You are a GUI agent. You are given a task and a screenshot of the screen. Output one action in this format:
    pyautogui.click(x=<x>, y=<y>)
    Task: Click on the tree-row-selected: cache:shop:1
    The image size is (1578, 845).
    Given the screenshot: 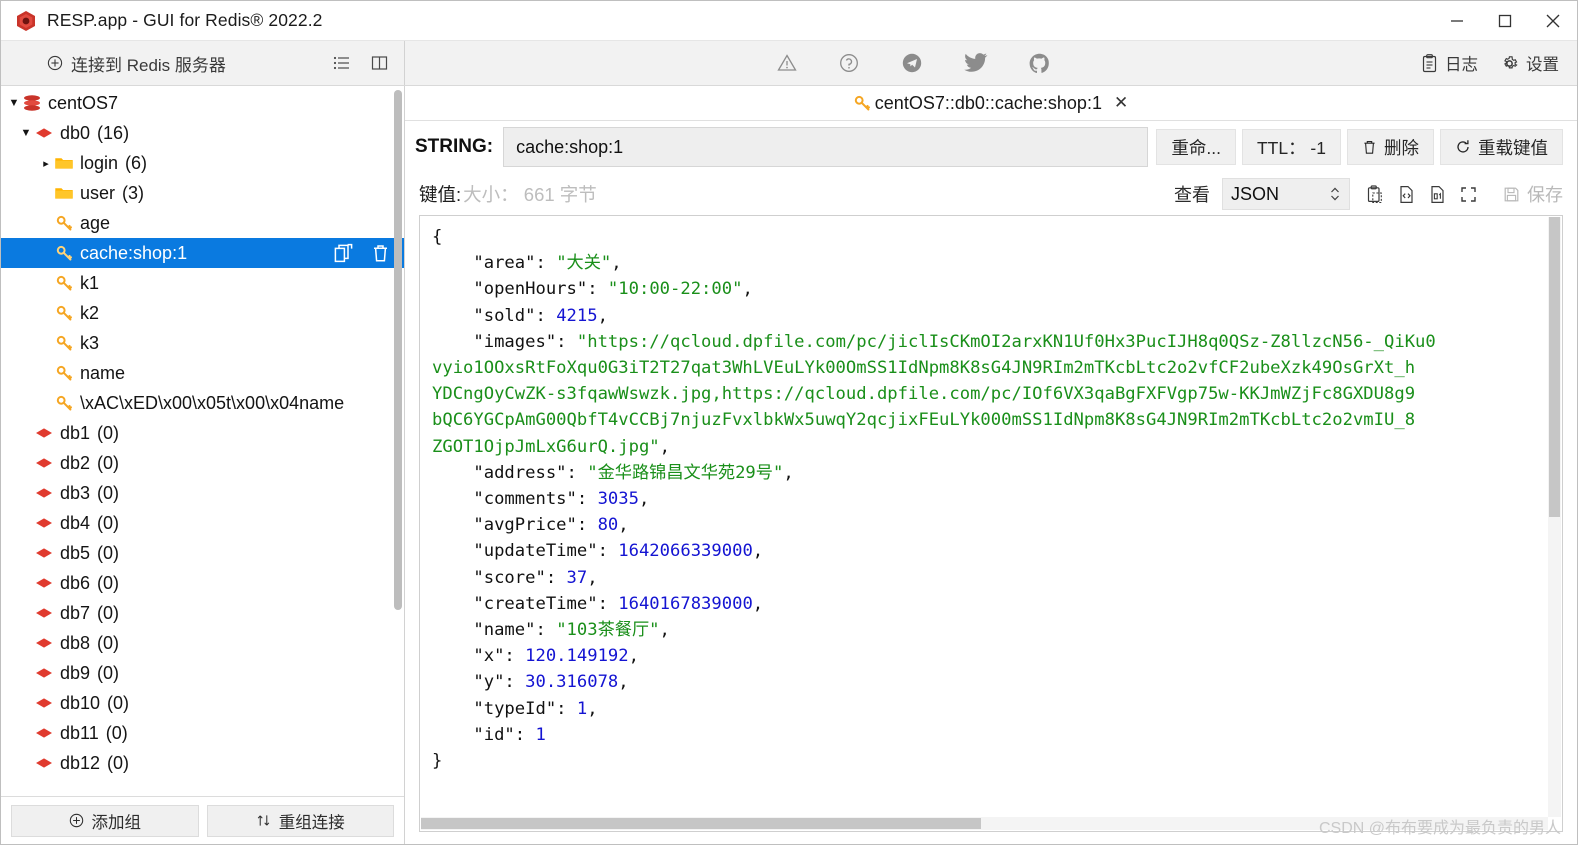 What is the action you would take?
    pyautogui.click(x=202, y=253)
    